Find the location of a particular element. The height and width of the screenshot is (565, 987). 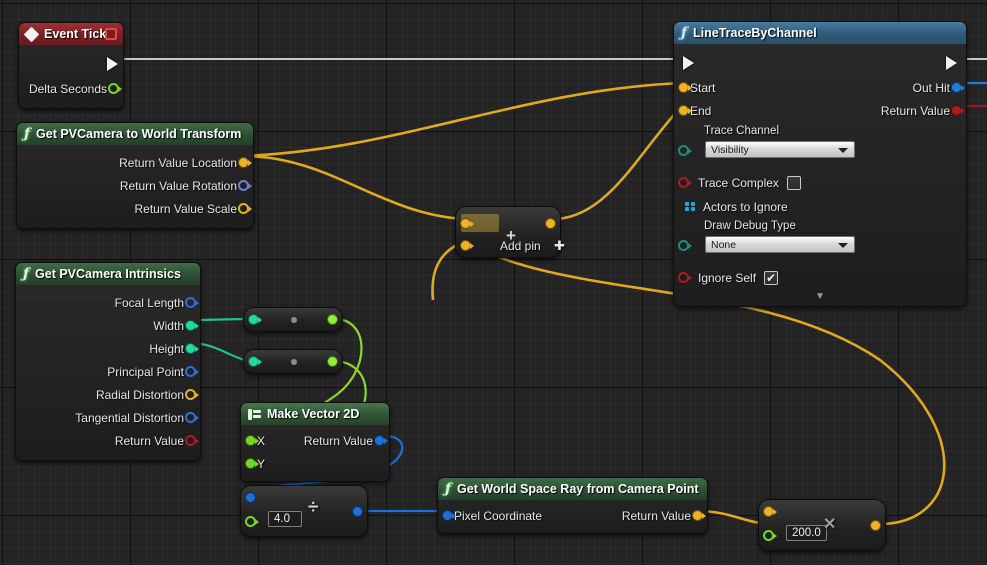

pin-row-ignore-self: Ignore Self ✔ is located at coordinates (820, 277).